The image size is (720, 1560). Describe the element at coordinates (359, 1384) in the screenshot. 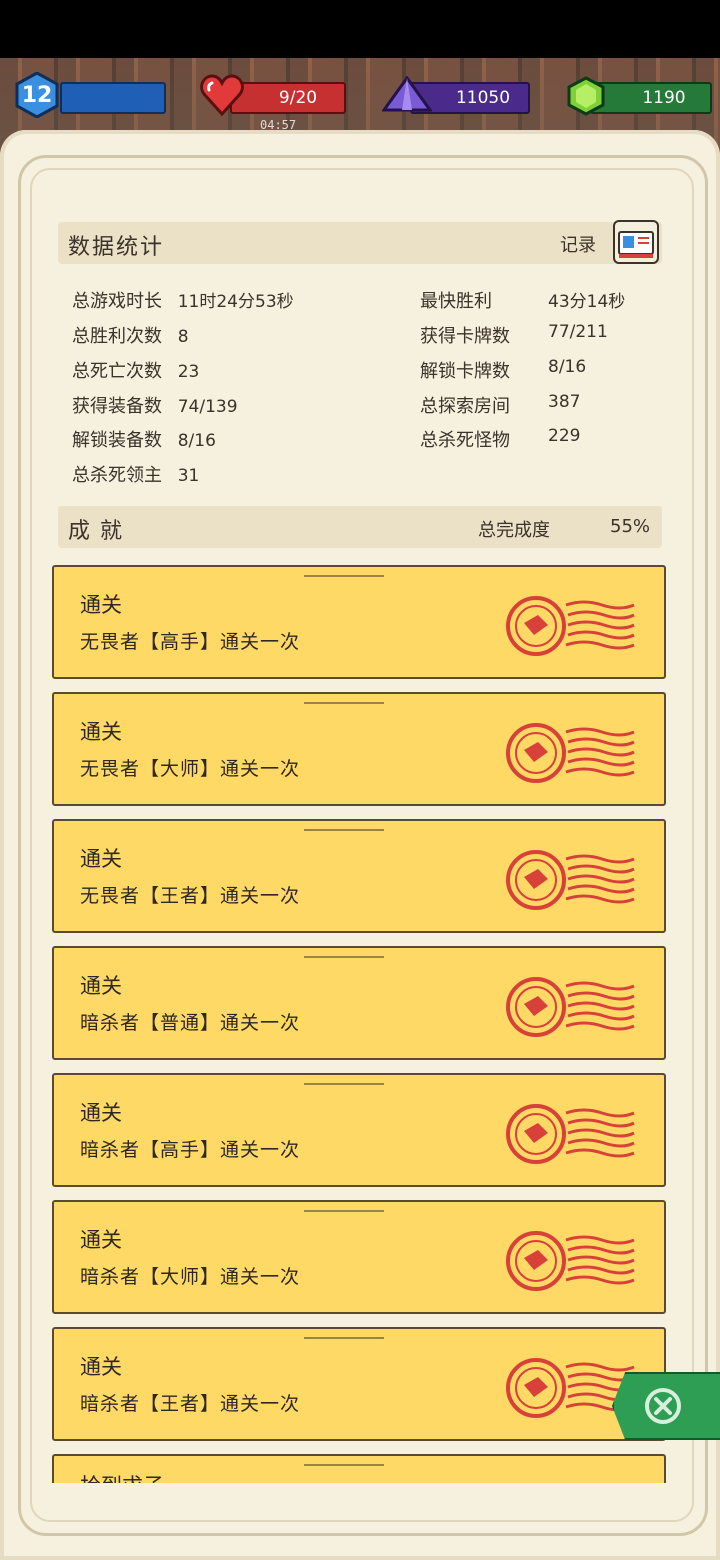

I see `achievement-card: 通关 暗杀者【王者】通关一次` at that location.